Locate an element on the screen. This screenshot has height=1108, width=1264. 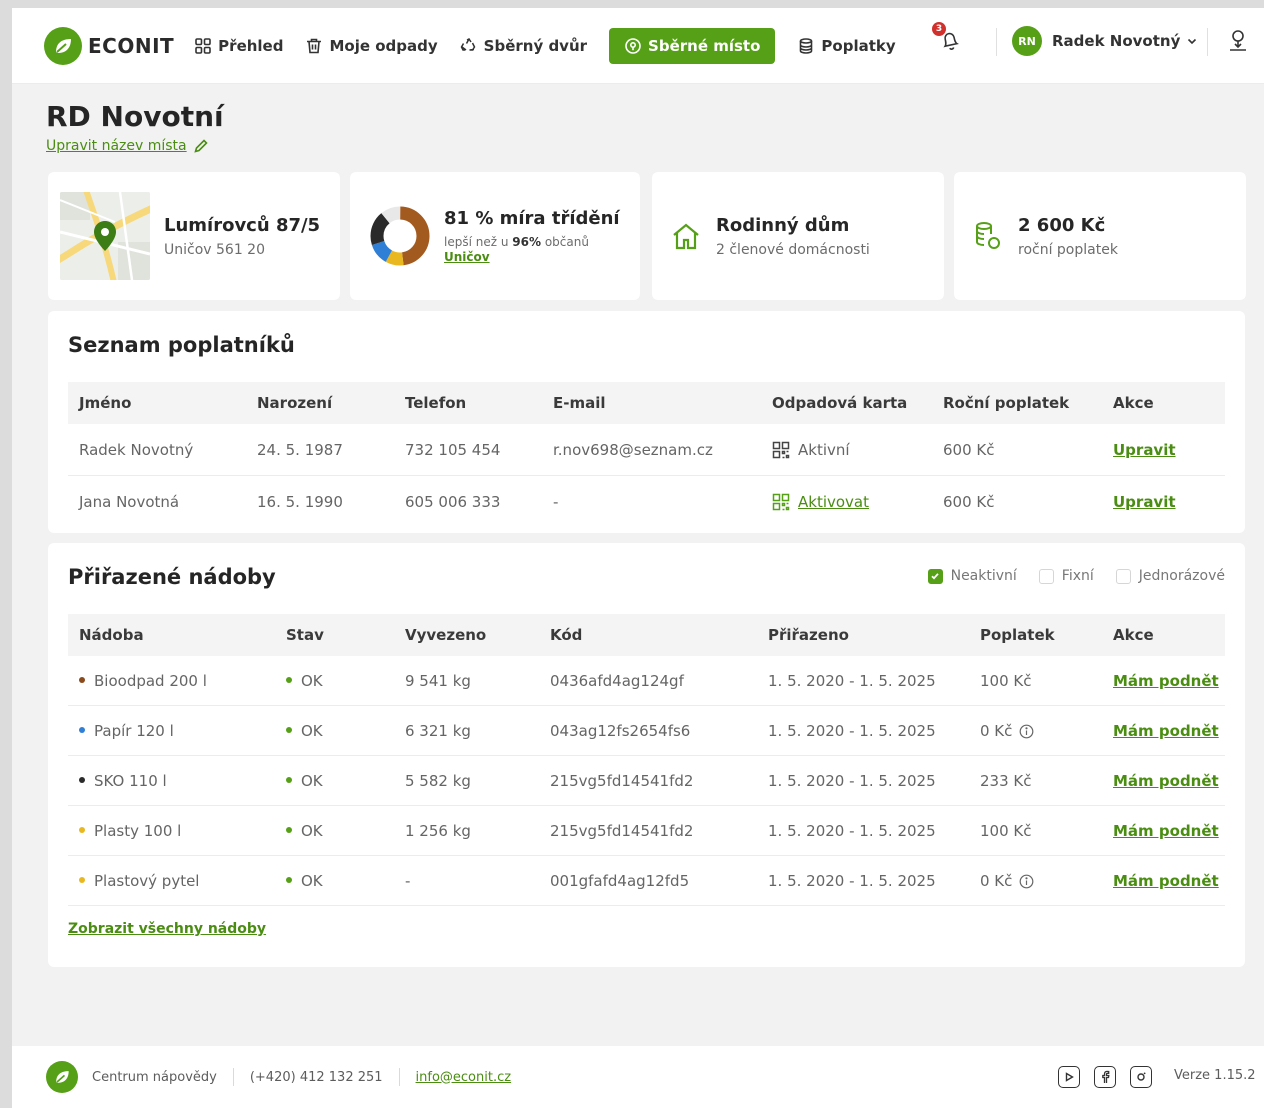
payer-email: - is located at coordinates (556, 502).